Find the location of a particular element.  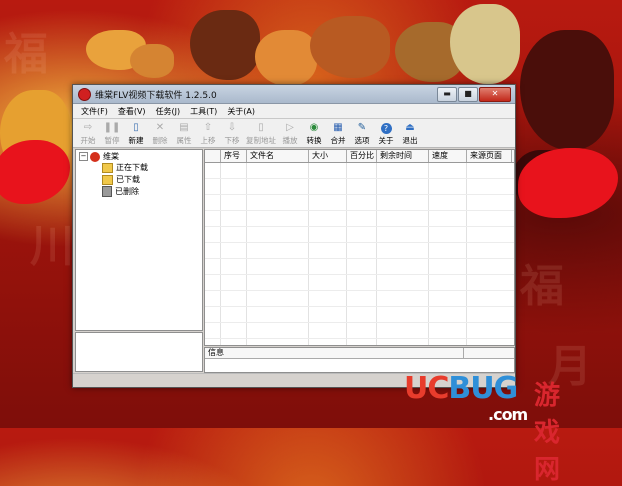

info-header: 信息 is located at coordinates (359, 353).